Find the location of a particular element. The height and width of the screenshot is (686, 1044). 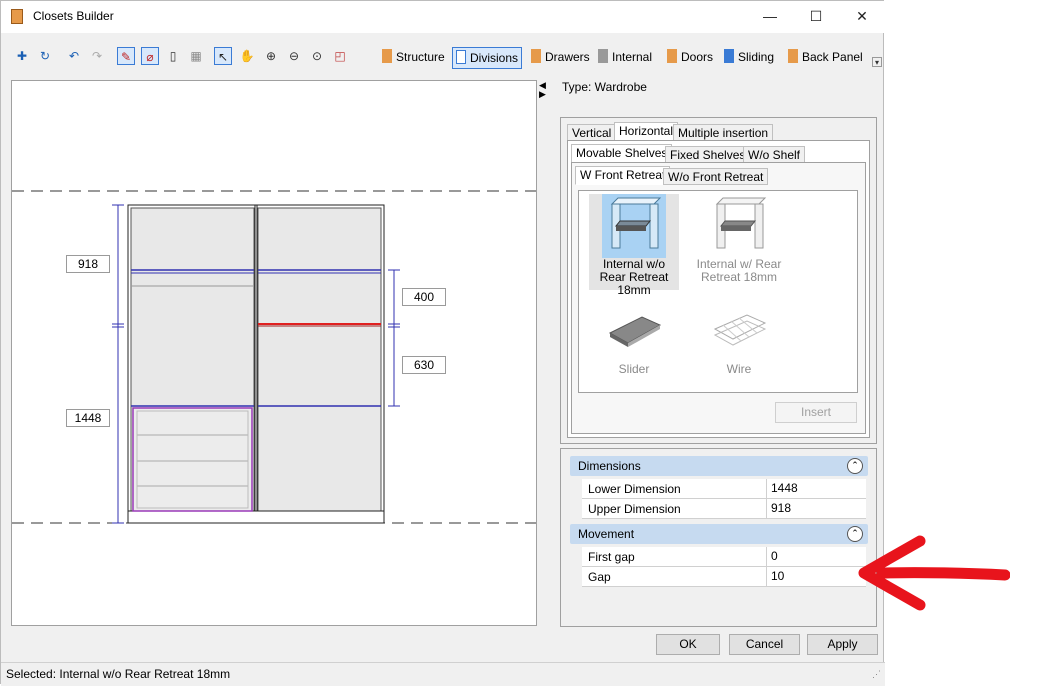

tab-doors: Doors is located at coordinates (690, 57).